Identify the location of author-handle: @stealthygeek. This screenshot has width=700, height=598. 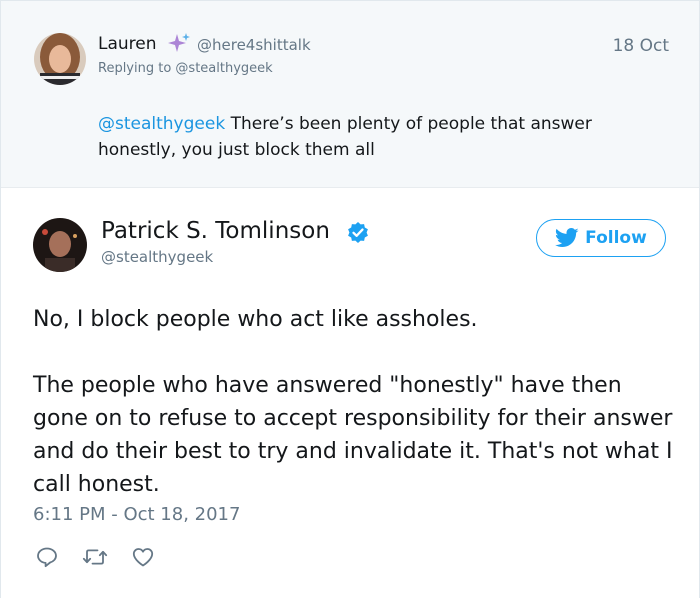
(157, 257).